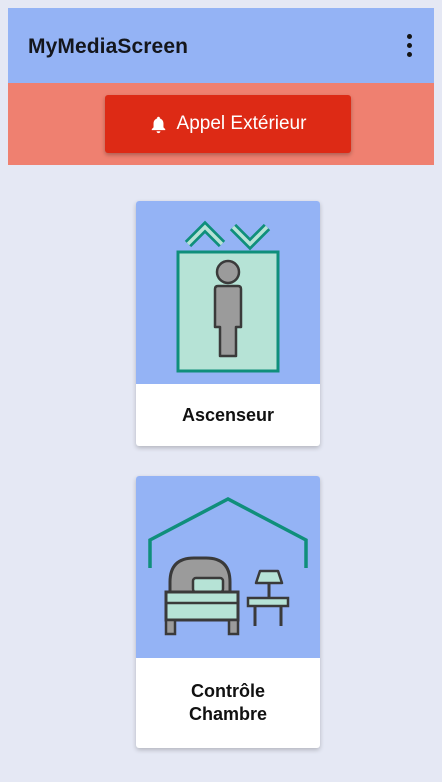 The image size is (442, 782). I want to click on alert-bar: Appel Extérieur, so click(221, 124).